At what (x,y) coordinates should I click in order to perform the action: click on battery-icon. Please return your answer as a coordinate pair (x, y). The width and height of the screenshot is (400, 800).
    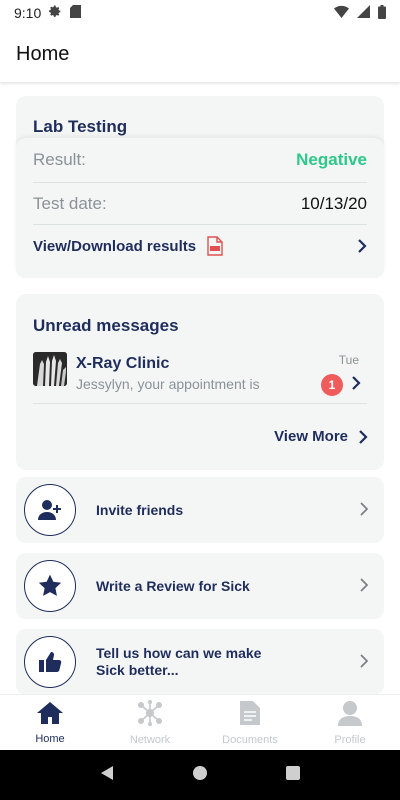
    Looking at the image, I should click on (382, 13).